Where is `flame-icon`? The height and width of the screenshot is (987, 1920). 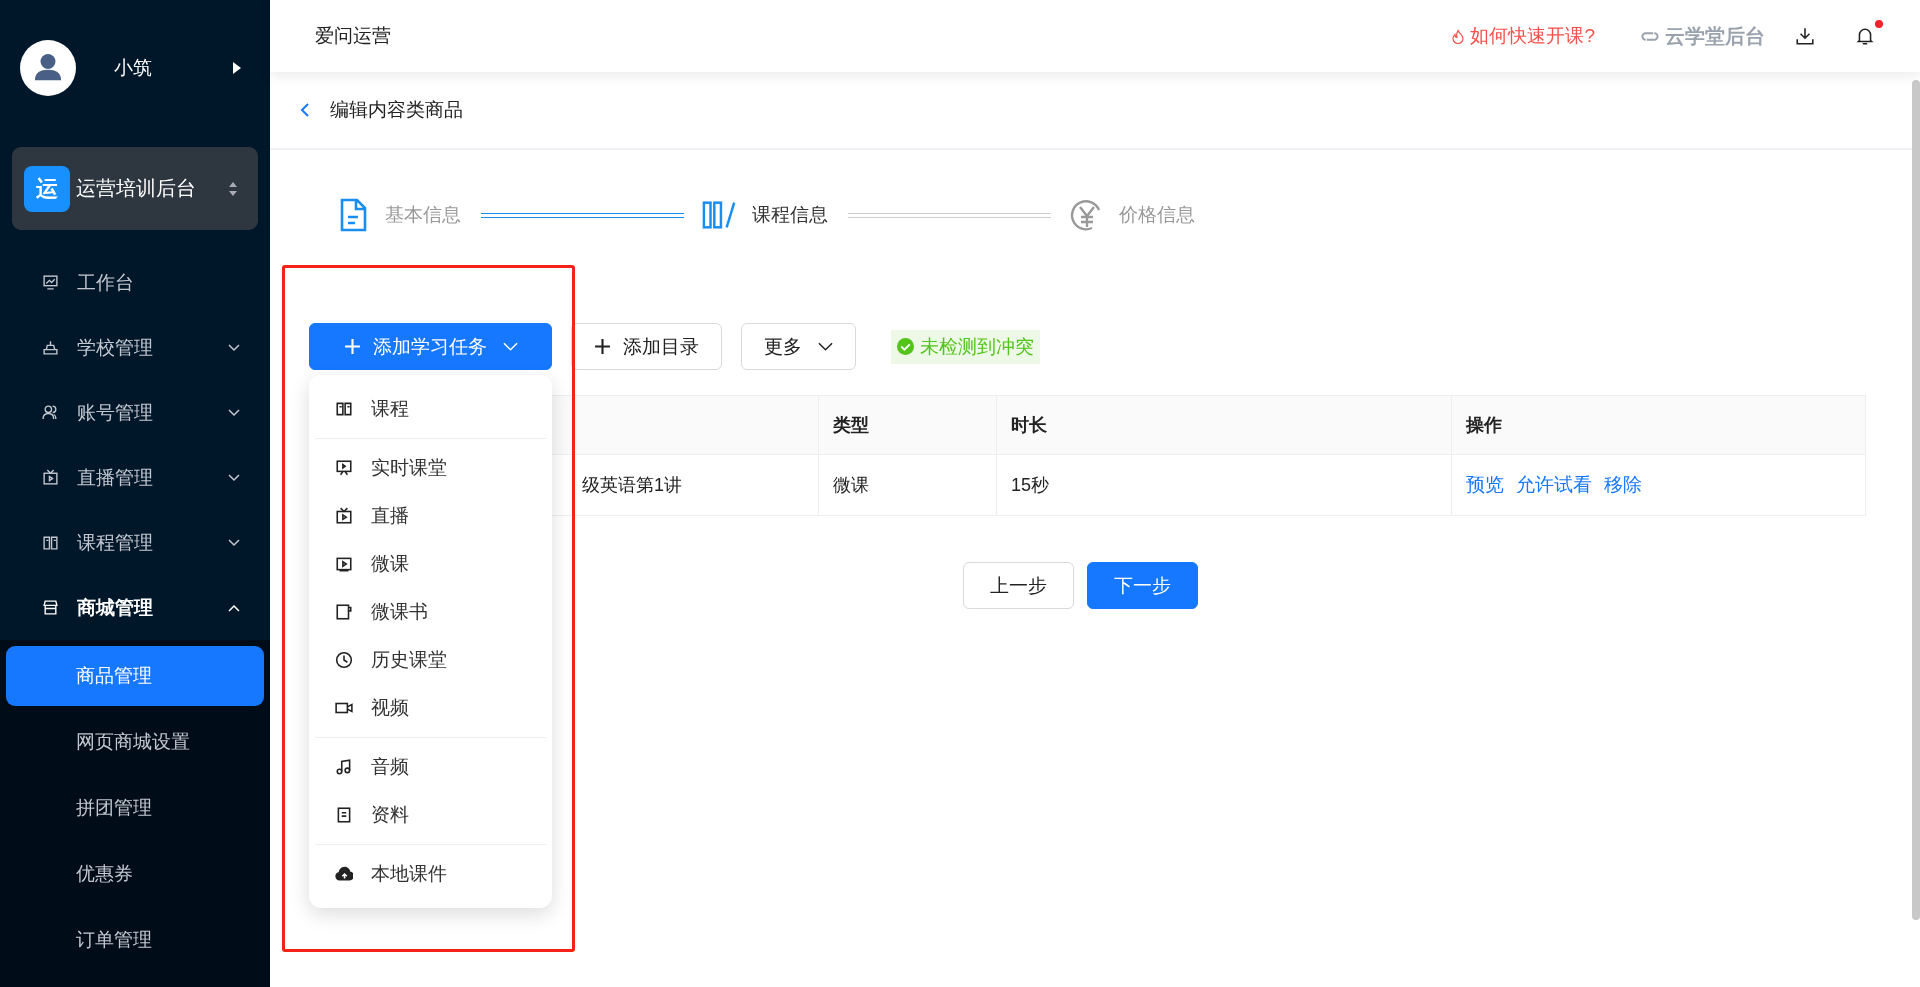 flame-icon is located at coordinates (1458, 36).